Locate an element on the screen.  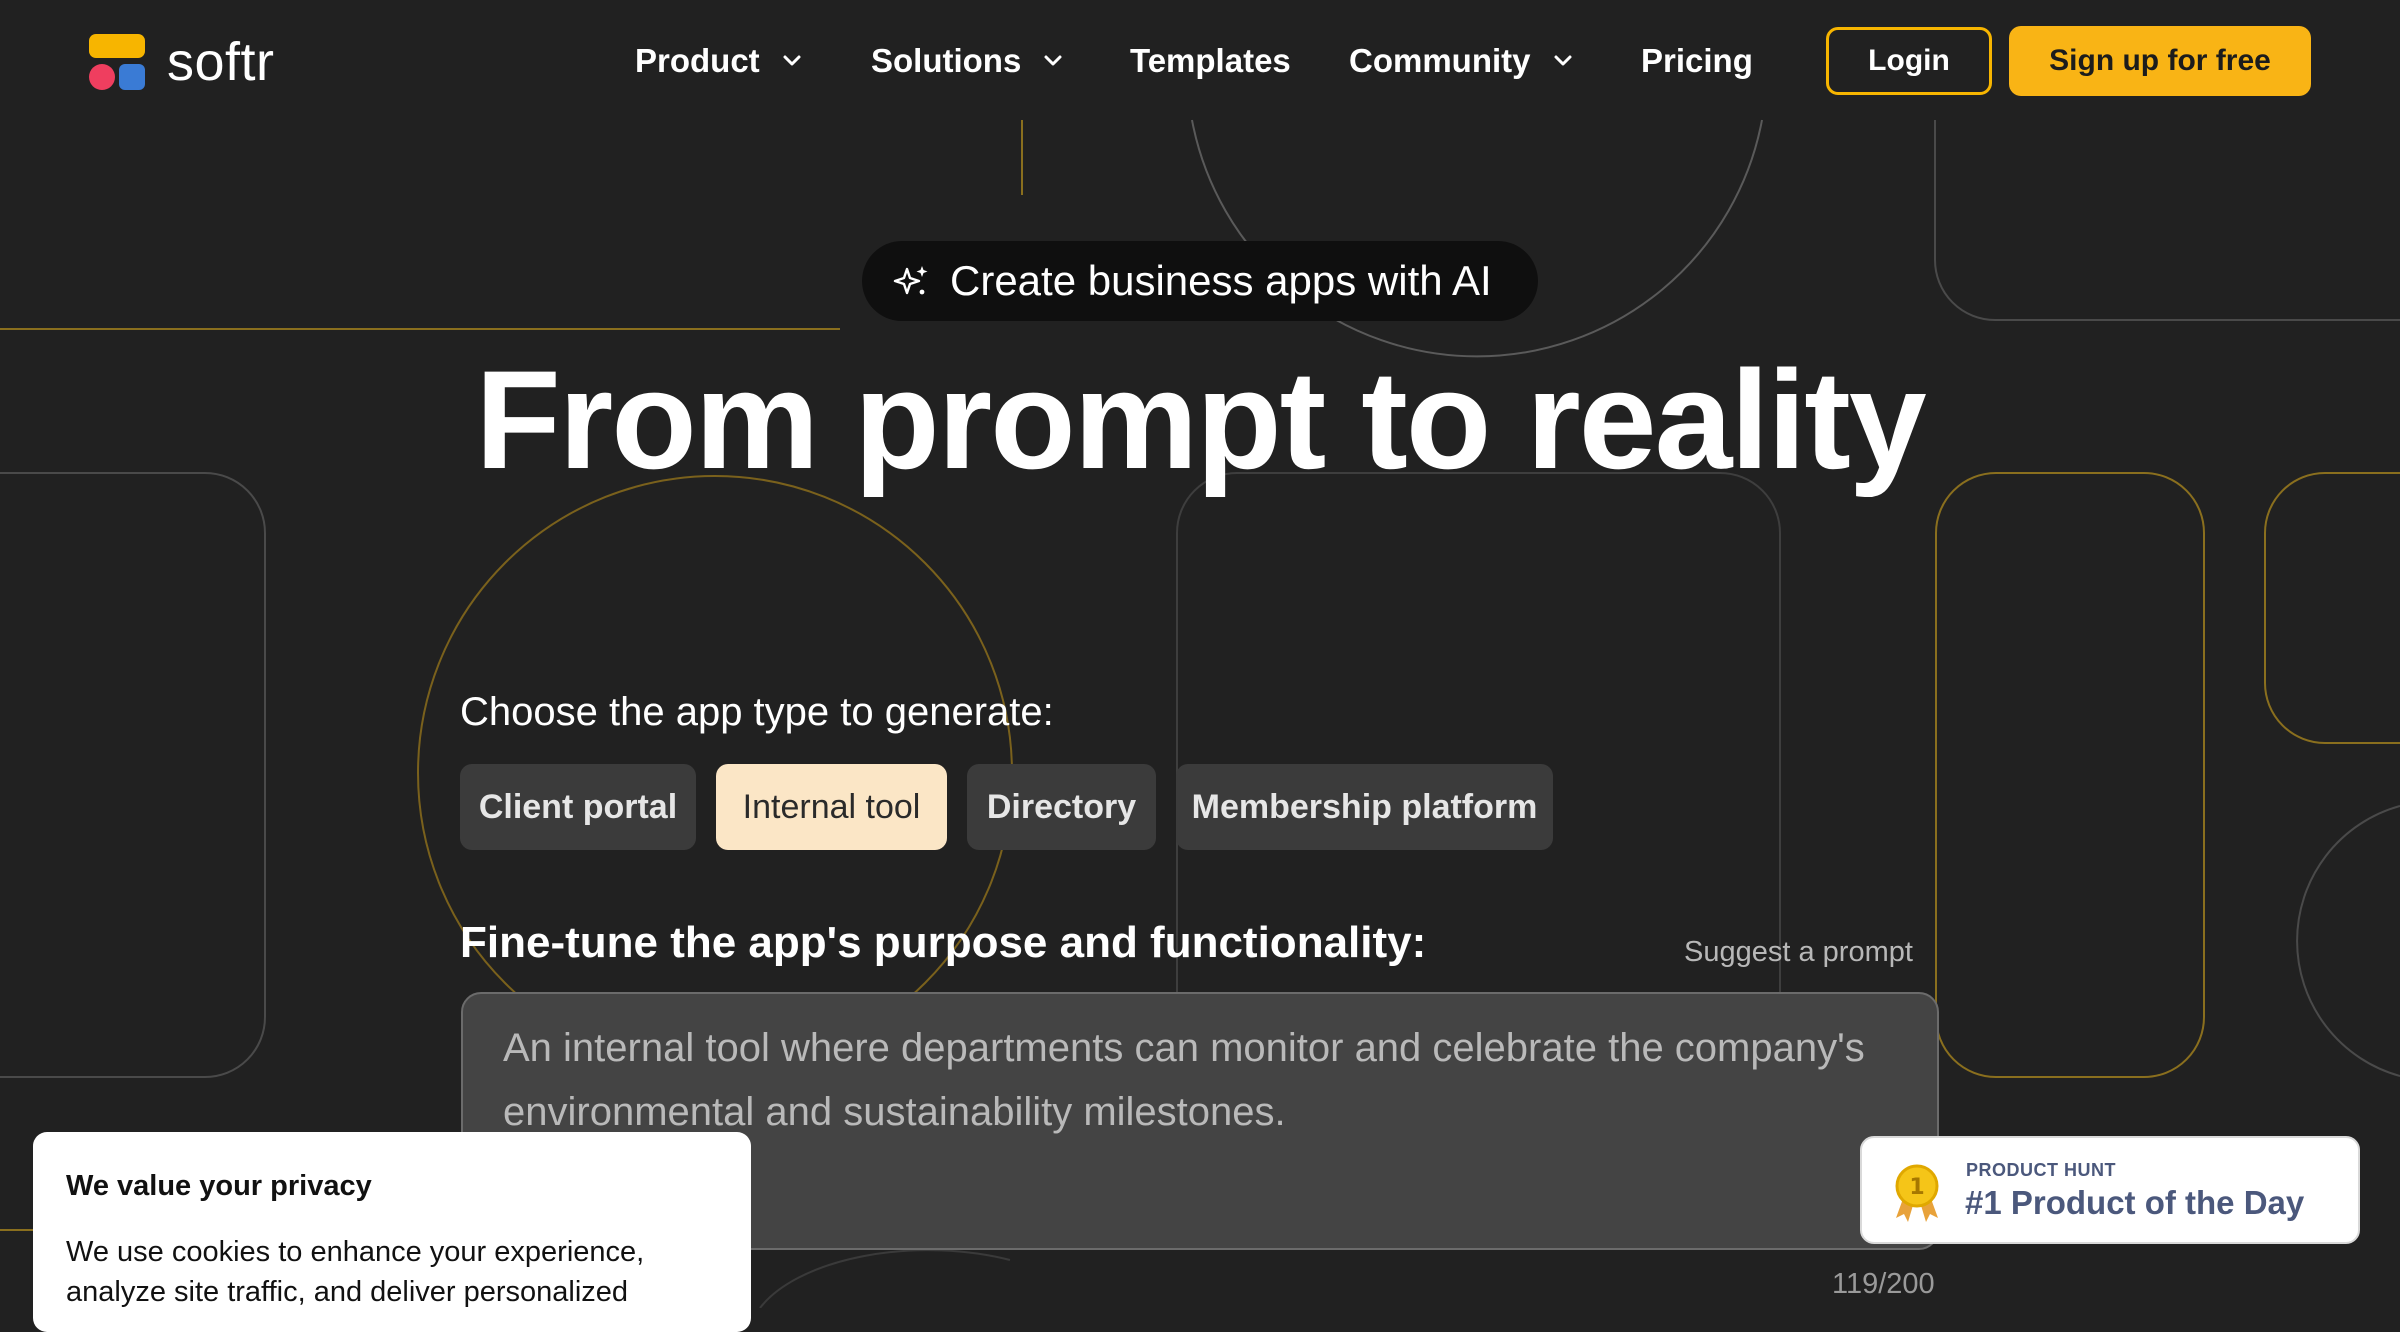
nav-item-solutions: Solutions is located at coordinates (969, 61).